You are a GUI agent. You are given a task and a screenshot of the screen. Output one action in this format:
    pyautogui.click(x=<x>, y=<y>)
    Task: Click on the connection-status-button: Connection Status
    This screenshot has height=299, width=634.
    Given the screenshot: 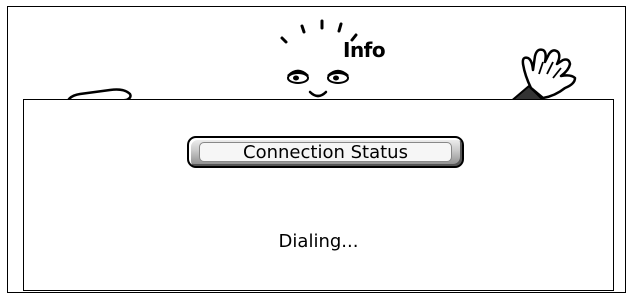 What is the action you would take?
    pyautogui.click(x=325, y=152)
    